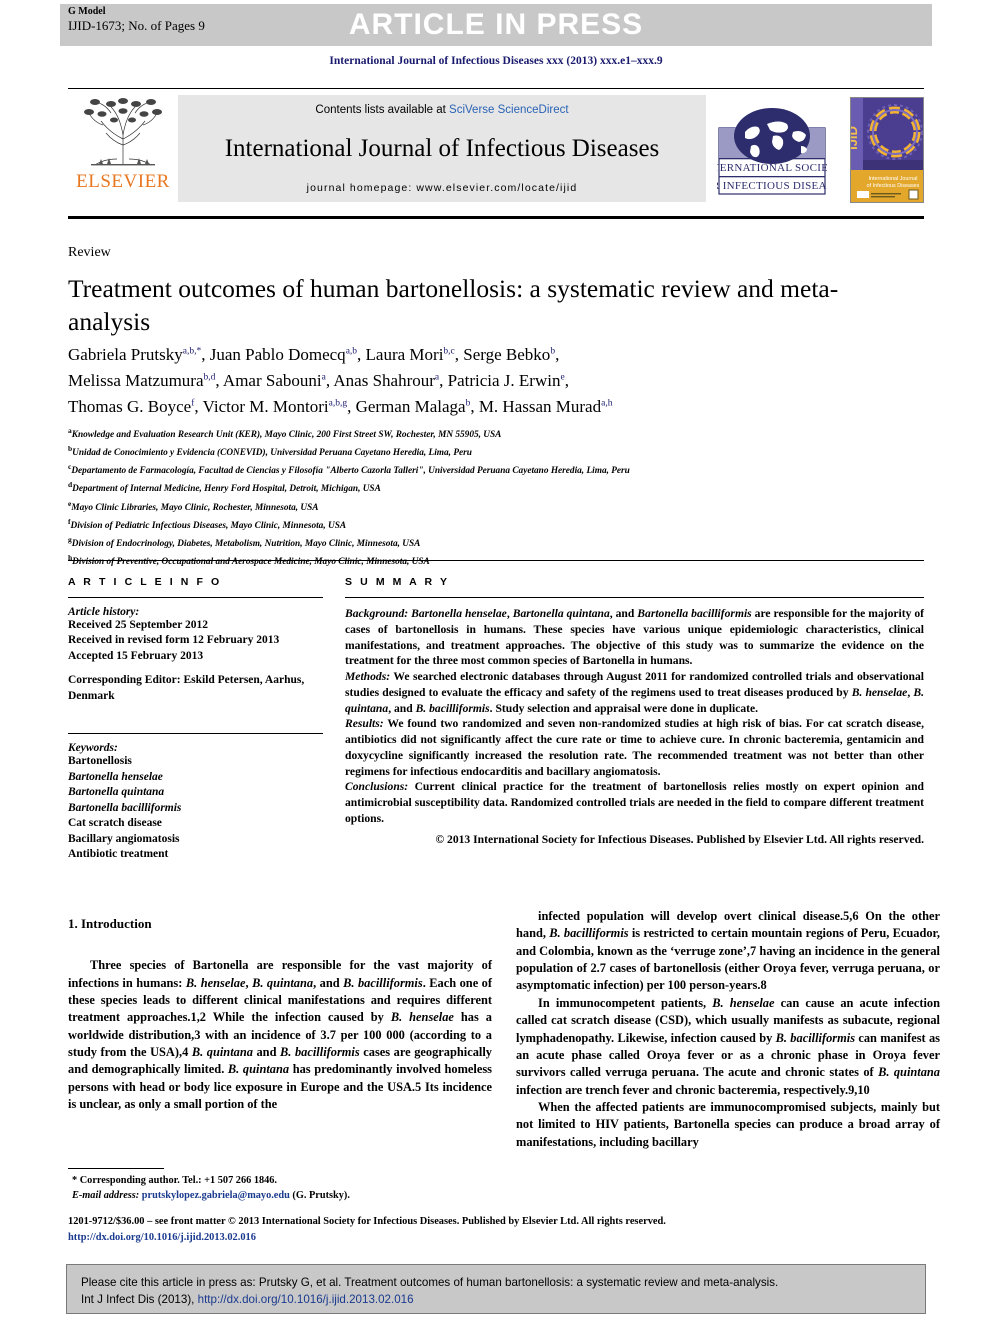 The image size is (992, 1323). I want to click on info-top-rule, so click(496, 560).